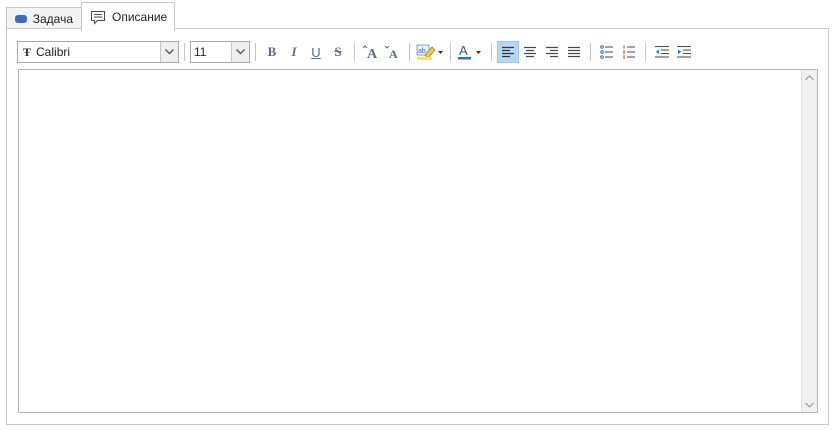 This screenshot has height=430, width=836. Describe the element at coordinates (220, 52) in the screenshot. I see `font-size-select: 11` at that location.